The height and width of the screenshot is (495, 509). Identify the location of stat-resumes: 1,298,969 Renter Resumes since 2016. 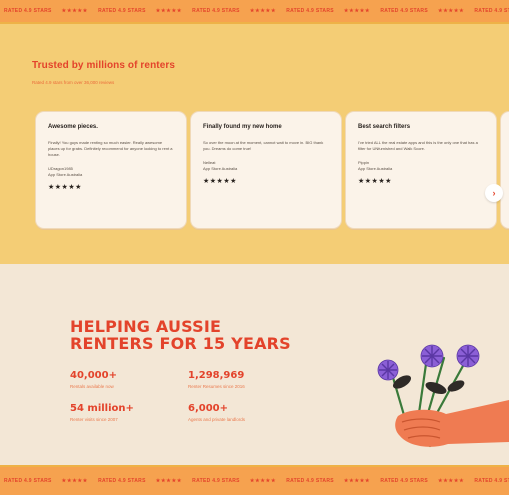
(216, 379).